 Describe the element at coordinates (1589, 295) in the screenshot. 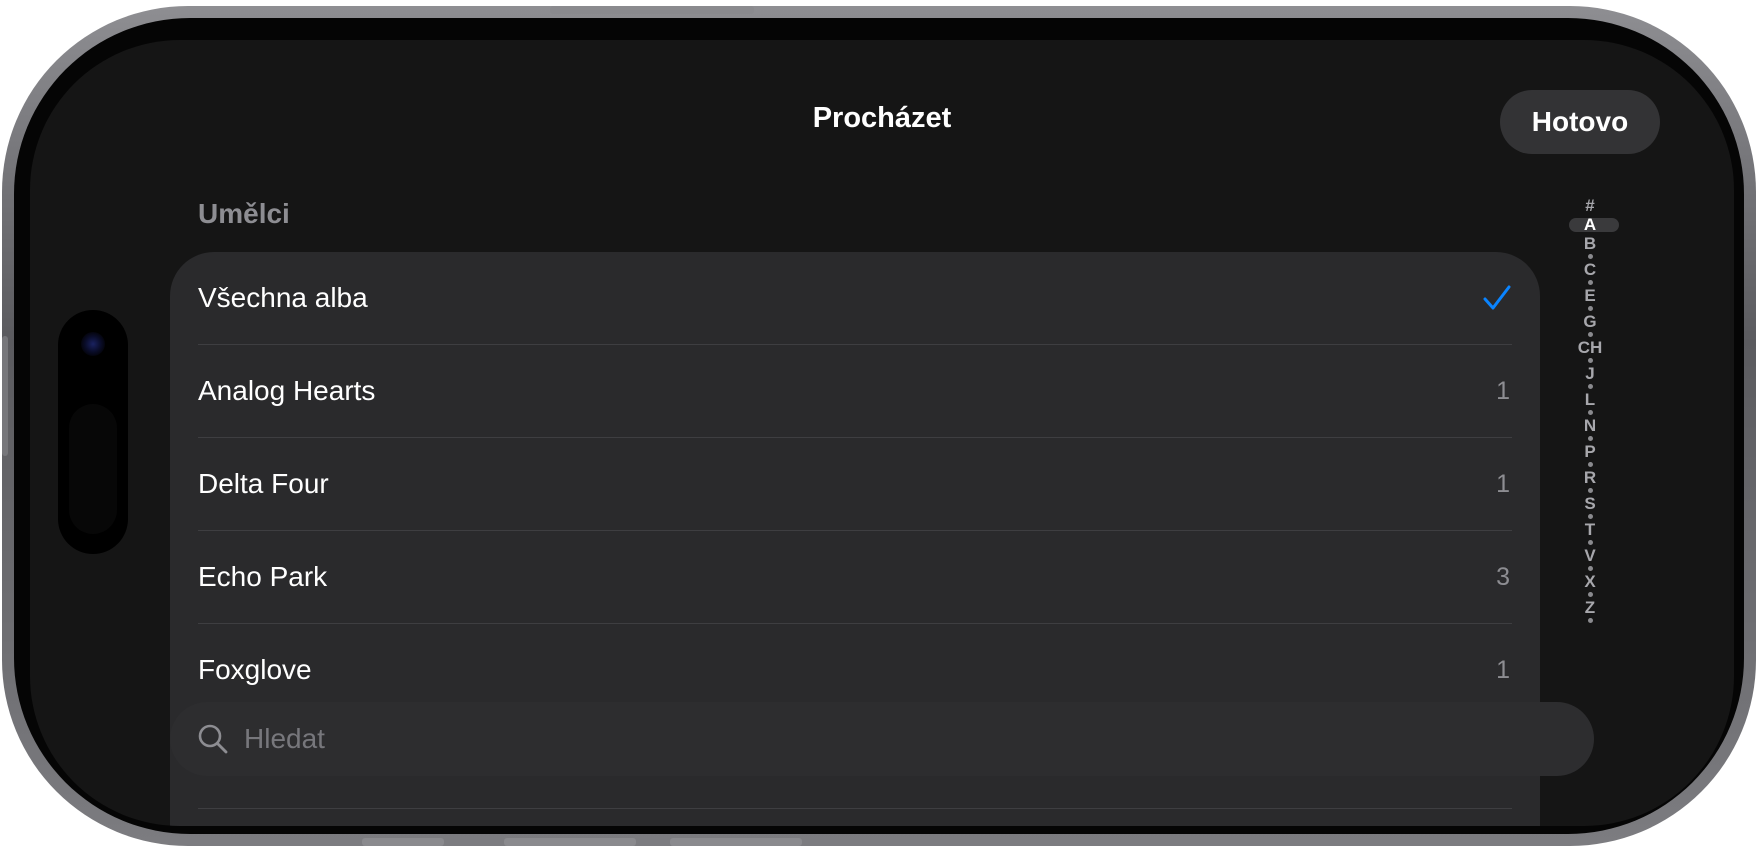

I see `index-letter: E` at that location.